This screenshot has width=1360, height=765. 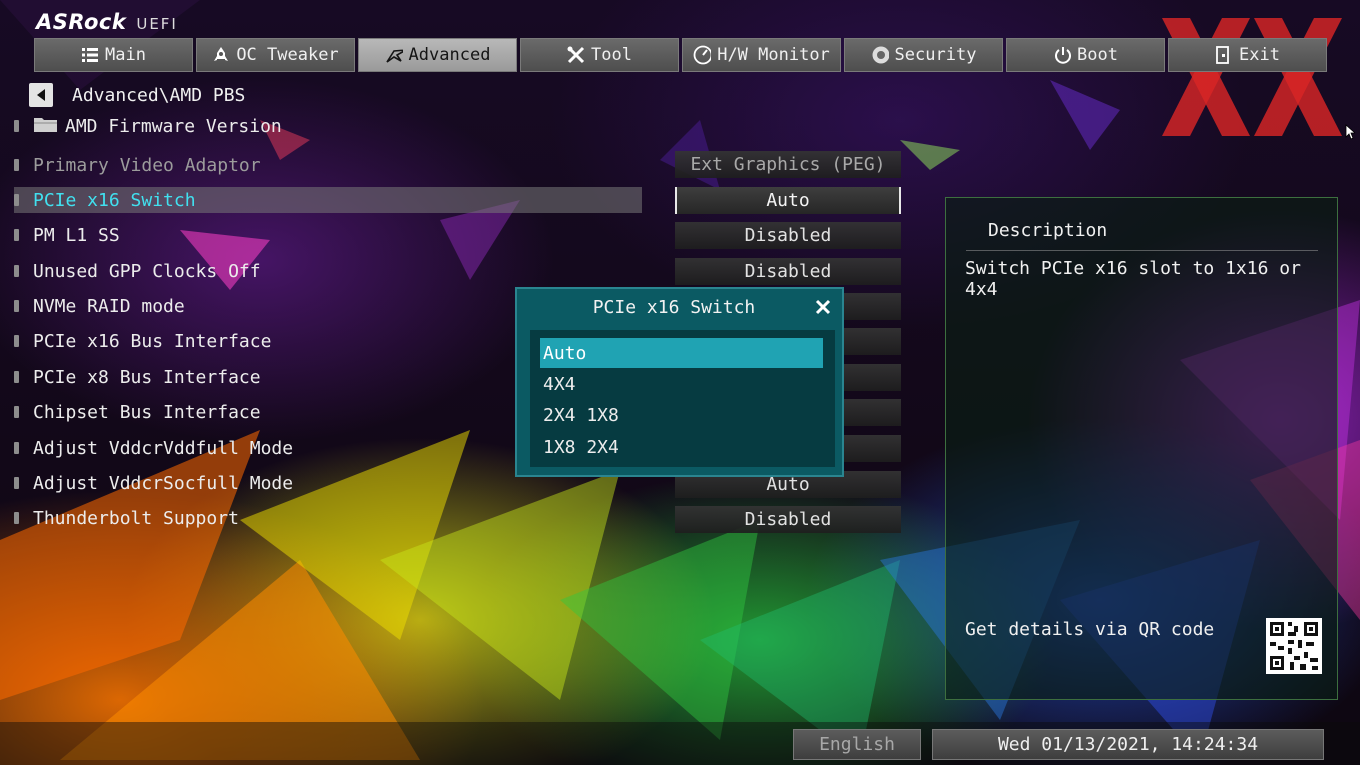 What do you see at coordinates (1062, 55) in the screenshot?
I see `power-icon` at bounding box center [1062, 55].